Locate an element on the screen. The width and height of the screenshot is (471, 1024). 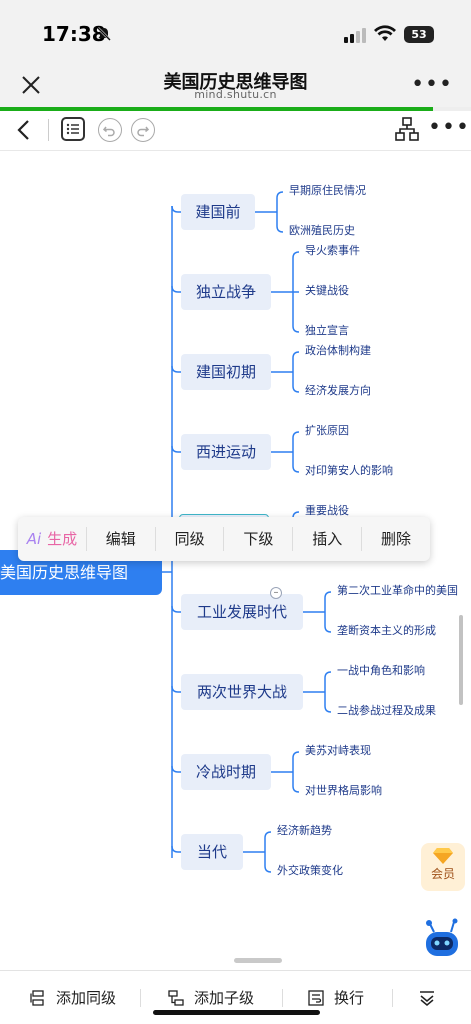
leaf-node: 经济发展方向 is located at coordinates (338, 391).